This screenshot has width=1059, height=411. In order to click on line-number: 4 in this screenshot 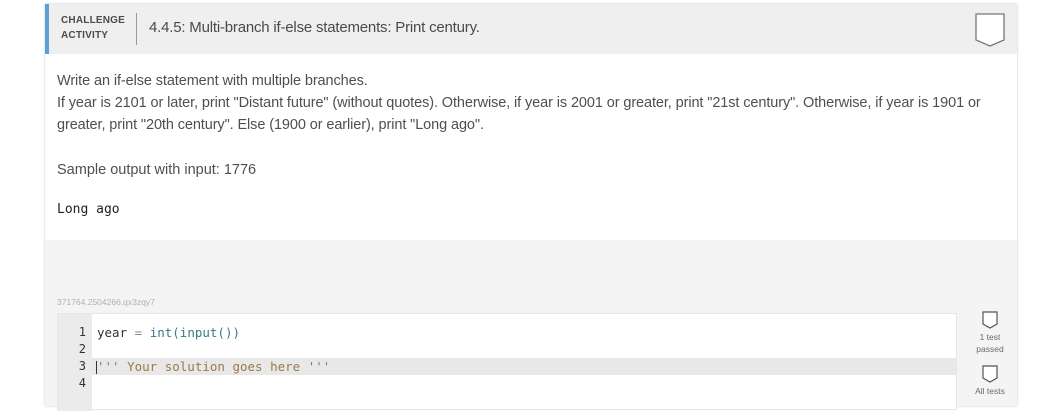, I will do `click(82, 383)`.